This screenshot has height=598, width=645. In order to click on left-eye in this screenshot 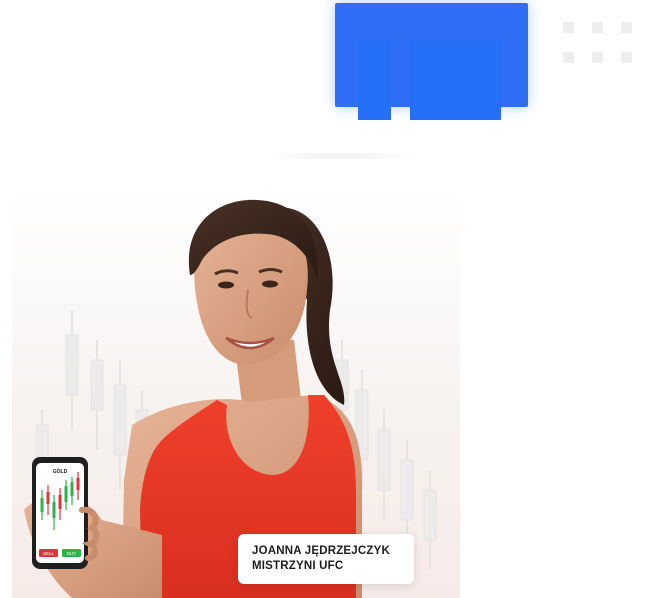, I will do `click(226, 285)`.